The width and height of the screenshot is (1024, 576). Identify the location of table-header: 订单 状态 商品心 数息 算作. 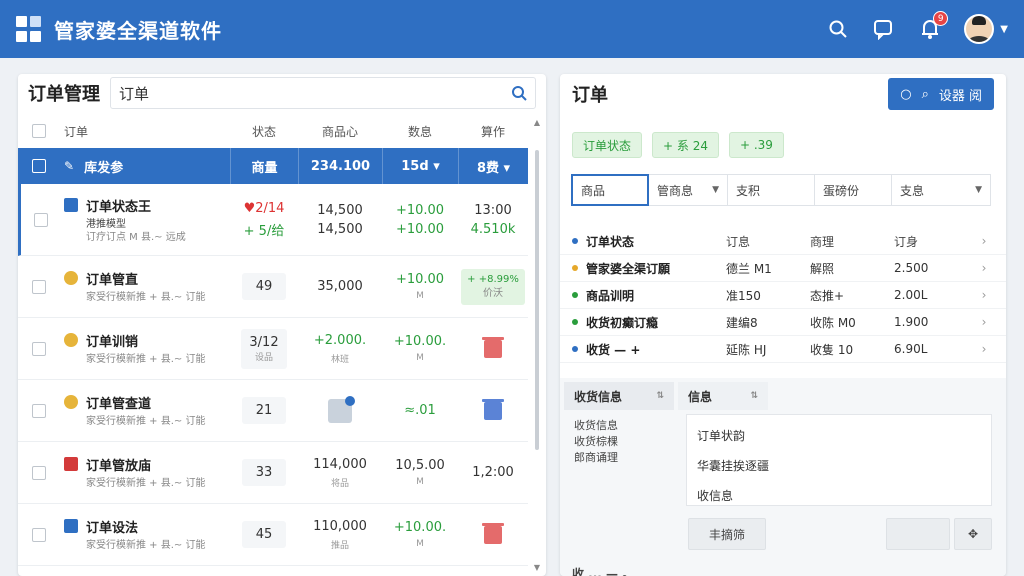
(273, 131).